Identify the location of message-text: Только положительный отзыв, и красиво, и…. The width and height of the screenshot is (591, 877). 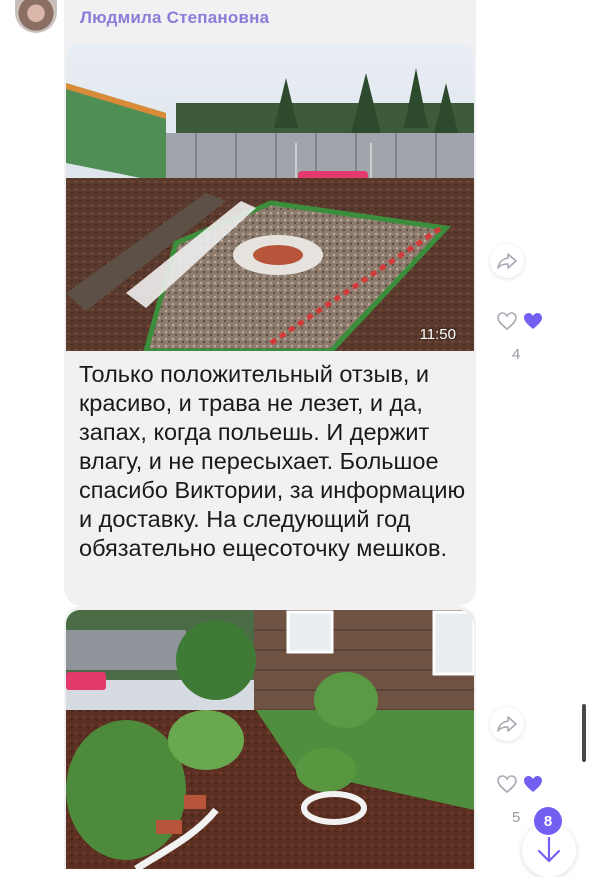
(272, 461).